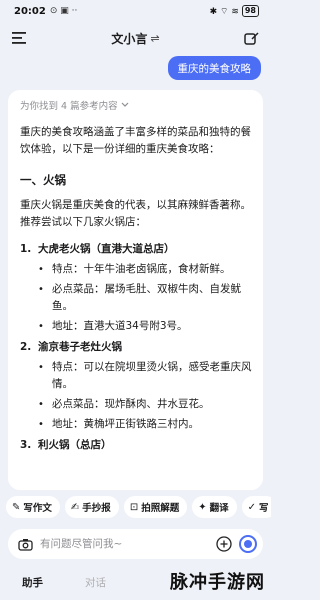 The image size is (320, 600). I want to click on shop-name: 大虎老火锅（直港大道总店）, so click(106, 249).